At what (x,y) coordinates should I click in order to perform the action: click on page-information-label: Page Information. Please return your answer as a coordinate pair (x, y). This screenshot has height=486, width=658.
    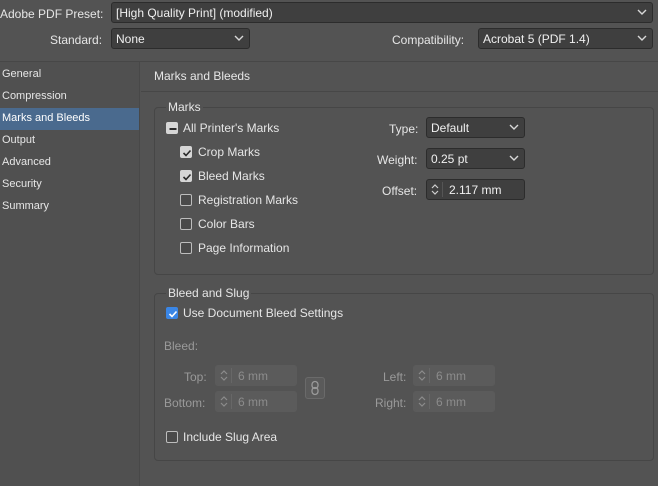
    Looking at the image, I should click on (244, 248).